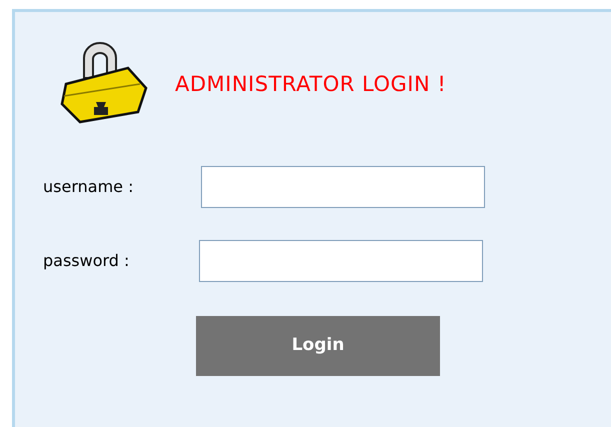  I want to click on field-label: password :, so click(86, 261).